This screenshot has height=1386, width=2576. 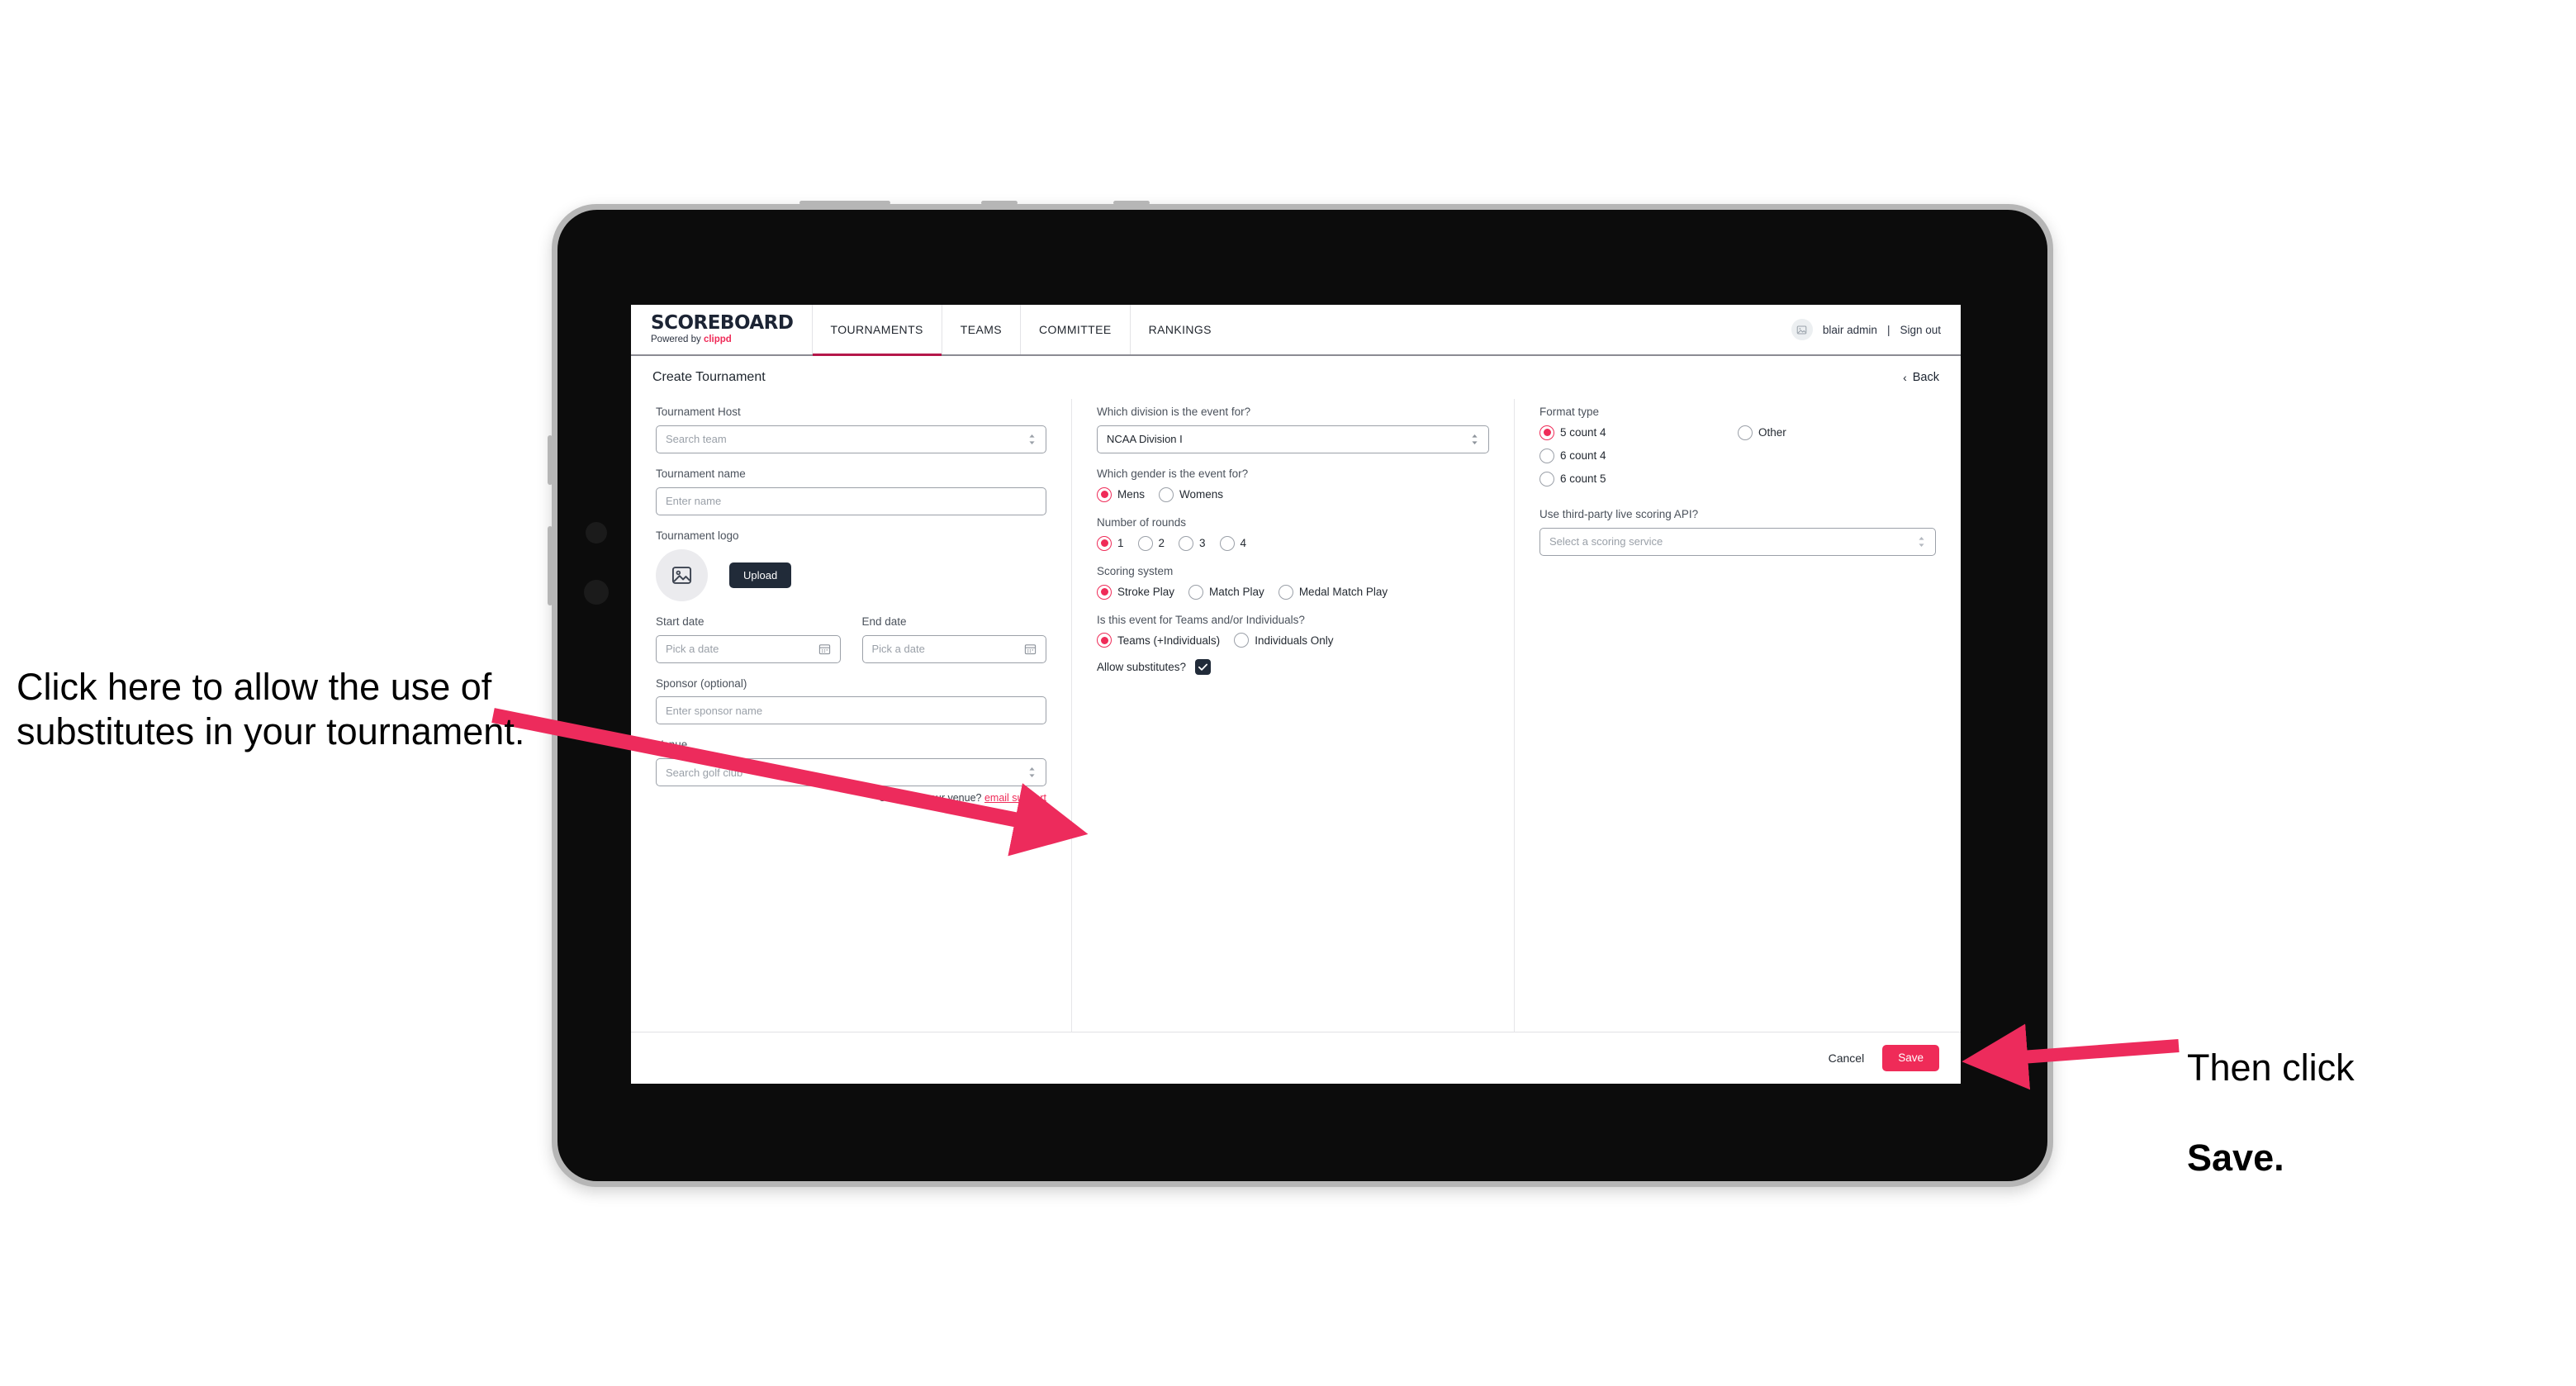 What do you see at coordinates (1287, 640) in the screenshot?
I see `radio-individuals-only: Individuals Only` at bounding box center [1287, 640].